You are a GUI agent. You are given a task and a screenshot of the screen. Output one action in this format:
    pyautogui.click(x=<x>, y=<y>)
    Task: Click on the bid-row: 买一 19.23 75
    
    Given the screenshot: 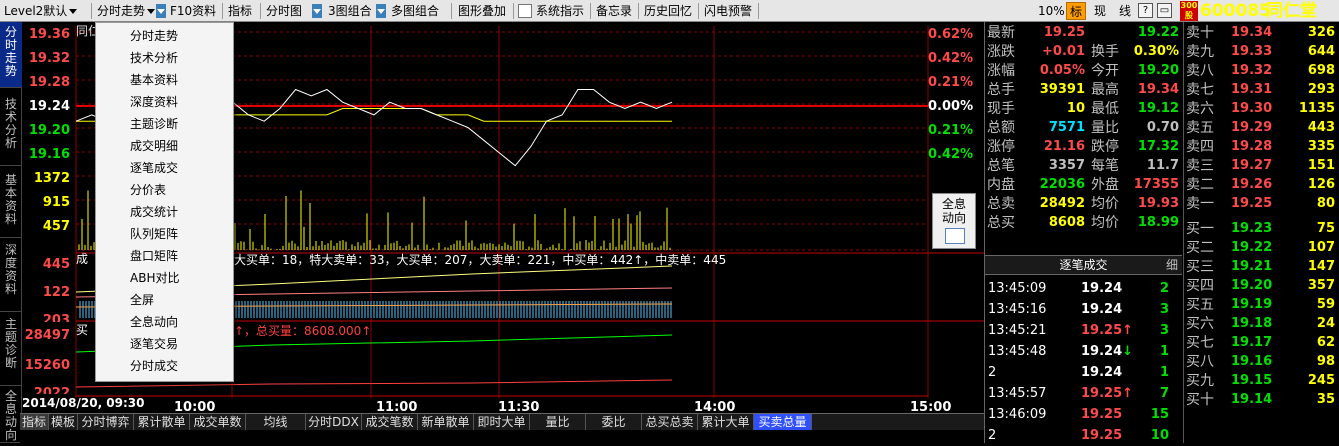 What is the action you would take?
    pyautogui.click(x=1262, y=229)
    